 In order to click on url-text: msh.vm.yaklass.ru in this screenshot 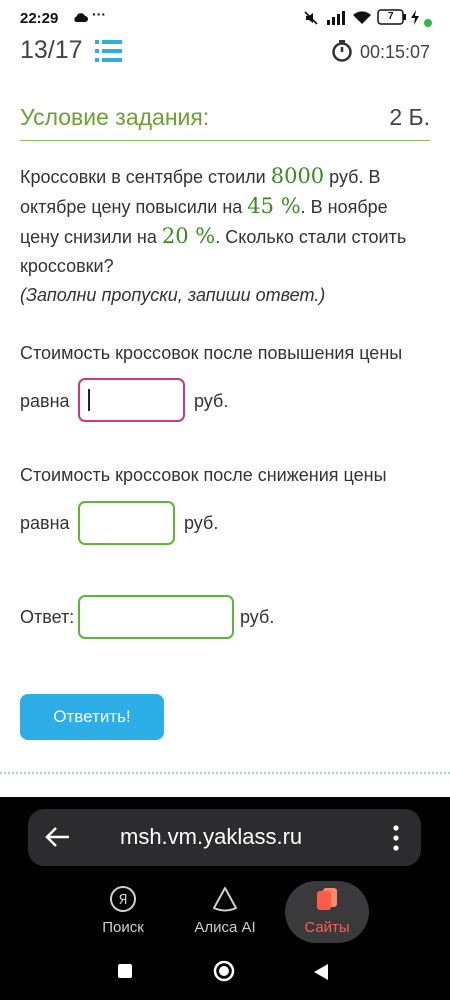, I will do `click(211, 837)`.